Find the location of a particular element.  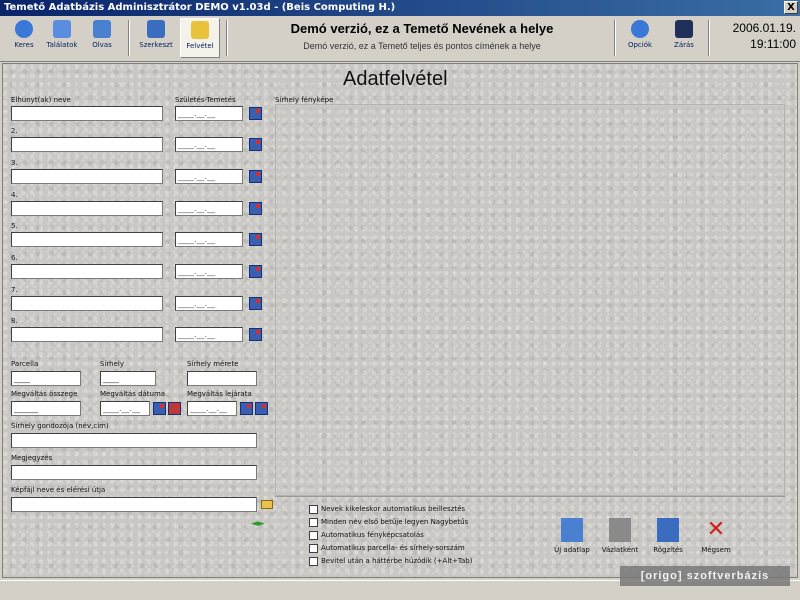

option-label: Automatikus parcella- és sírhely-sorszám is located at coordinates (393, 548).